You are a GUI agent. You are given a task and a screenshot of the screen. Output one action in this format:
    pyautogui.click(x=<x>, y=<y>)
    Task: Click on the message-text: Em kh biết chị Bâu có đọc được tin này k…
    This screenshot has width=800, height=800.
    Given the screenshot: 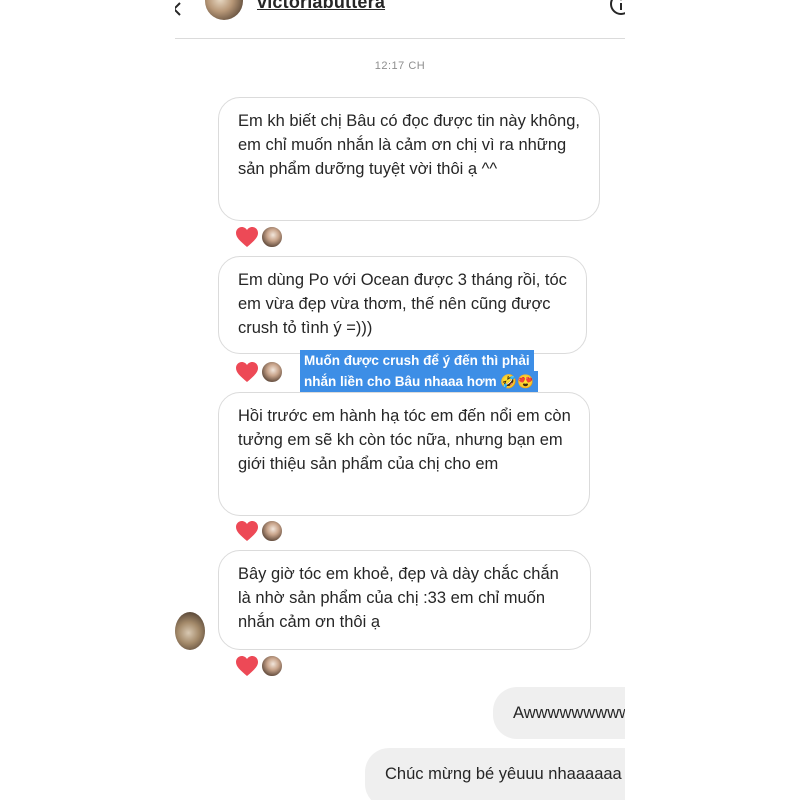 What is the action you would take?
    pyautogui.click(x=409, y=145)
    